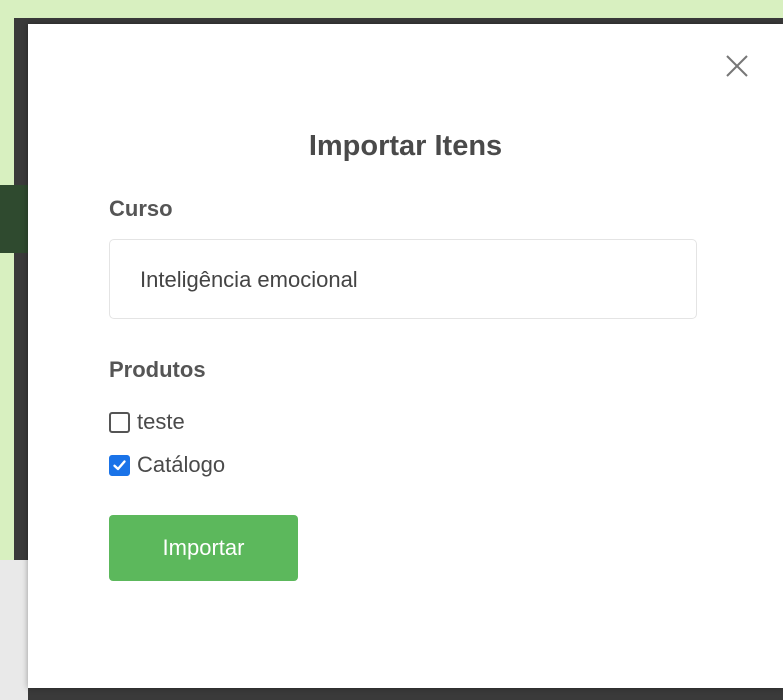  What do you see at coordinates (14, 219) in the screenshot?
I see `backdrop-header-fragment` at bounding box center [14, 219].